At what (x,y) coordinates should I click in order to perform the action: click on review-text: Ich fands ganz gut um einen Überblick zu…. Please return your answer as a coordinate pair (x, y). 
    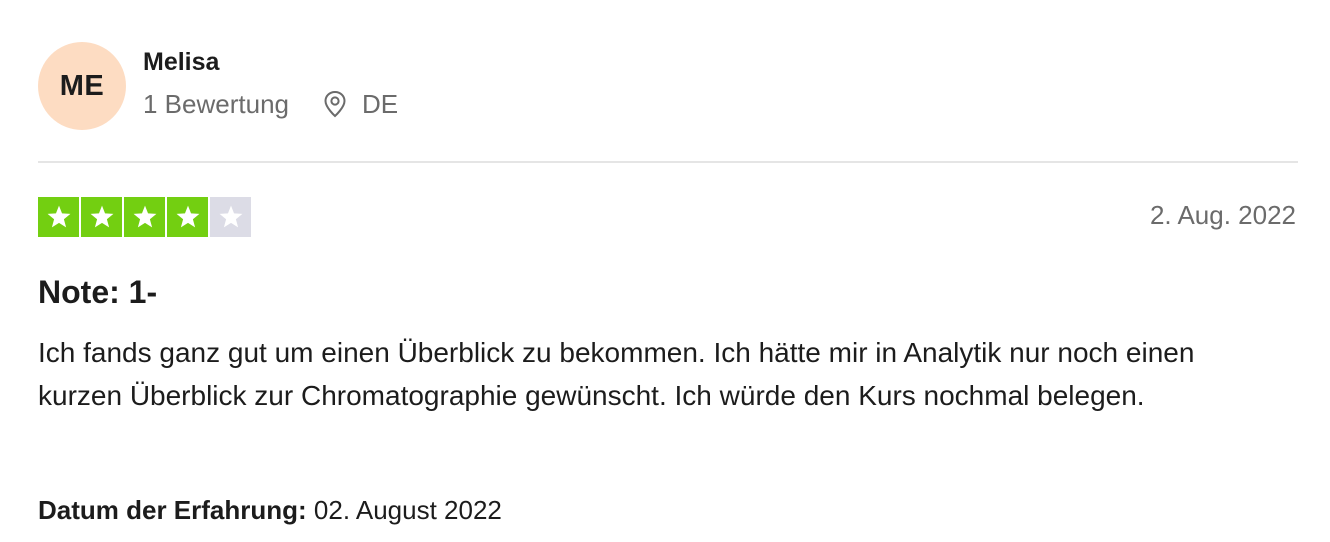
    Looking at the image, I should click on (616, 374).